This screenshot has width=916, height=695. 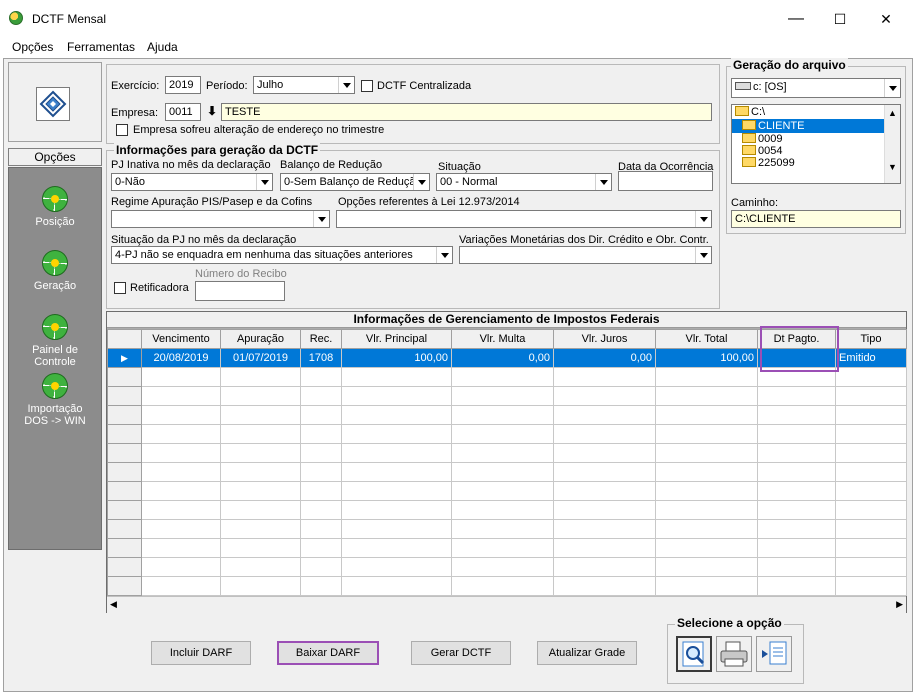 What do you see at coordinates (220, 219) in the screenshot?
I see `regime-select` at bounding box center [220, 219].